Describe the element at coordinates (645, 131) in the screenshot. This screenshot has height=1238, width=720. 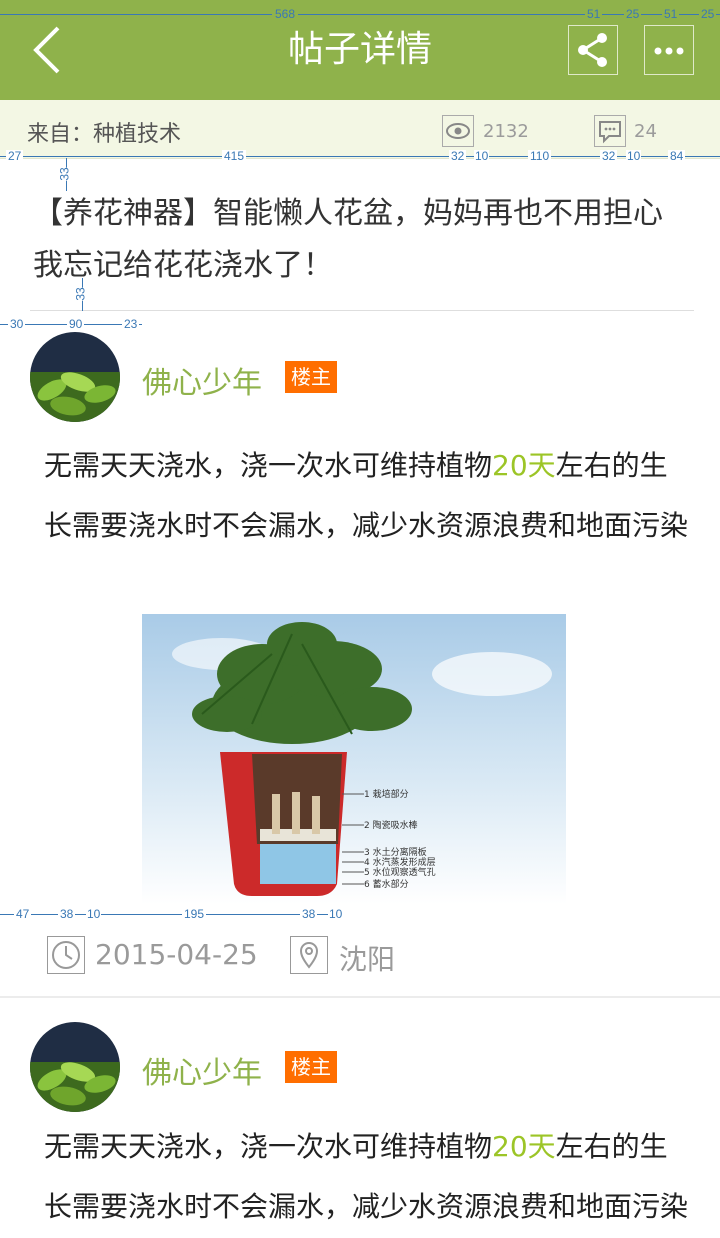
I see `comment-count: 24` at that location.